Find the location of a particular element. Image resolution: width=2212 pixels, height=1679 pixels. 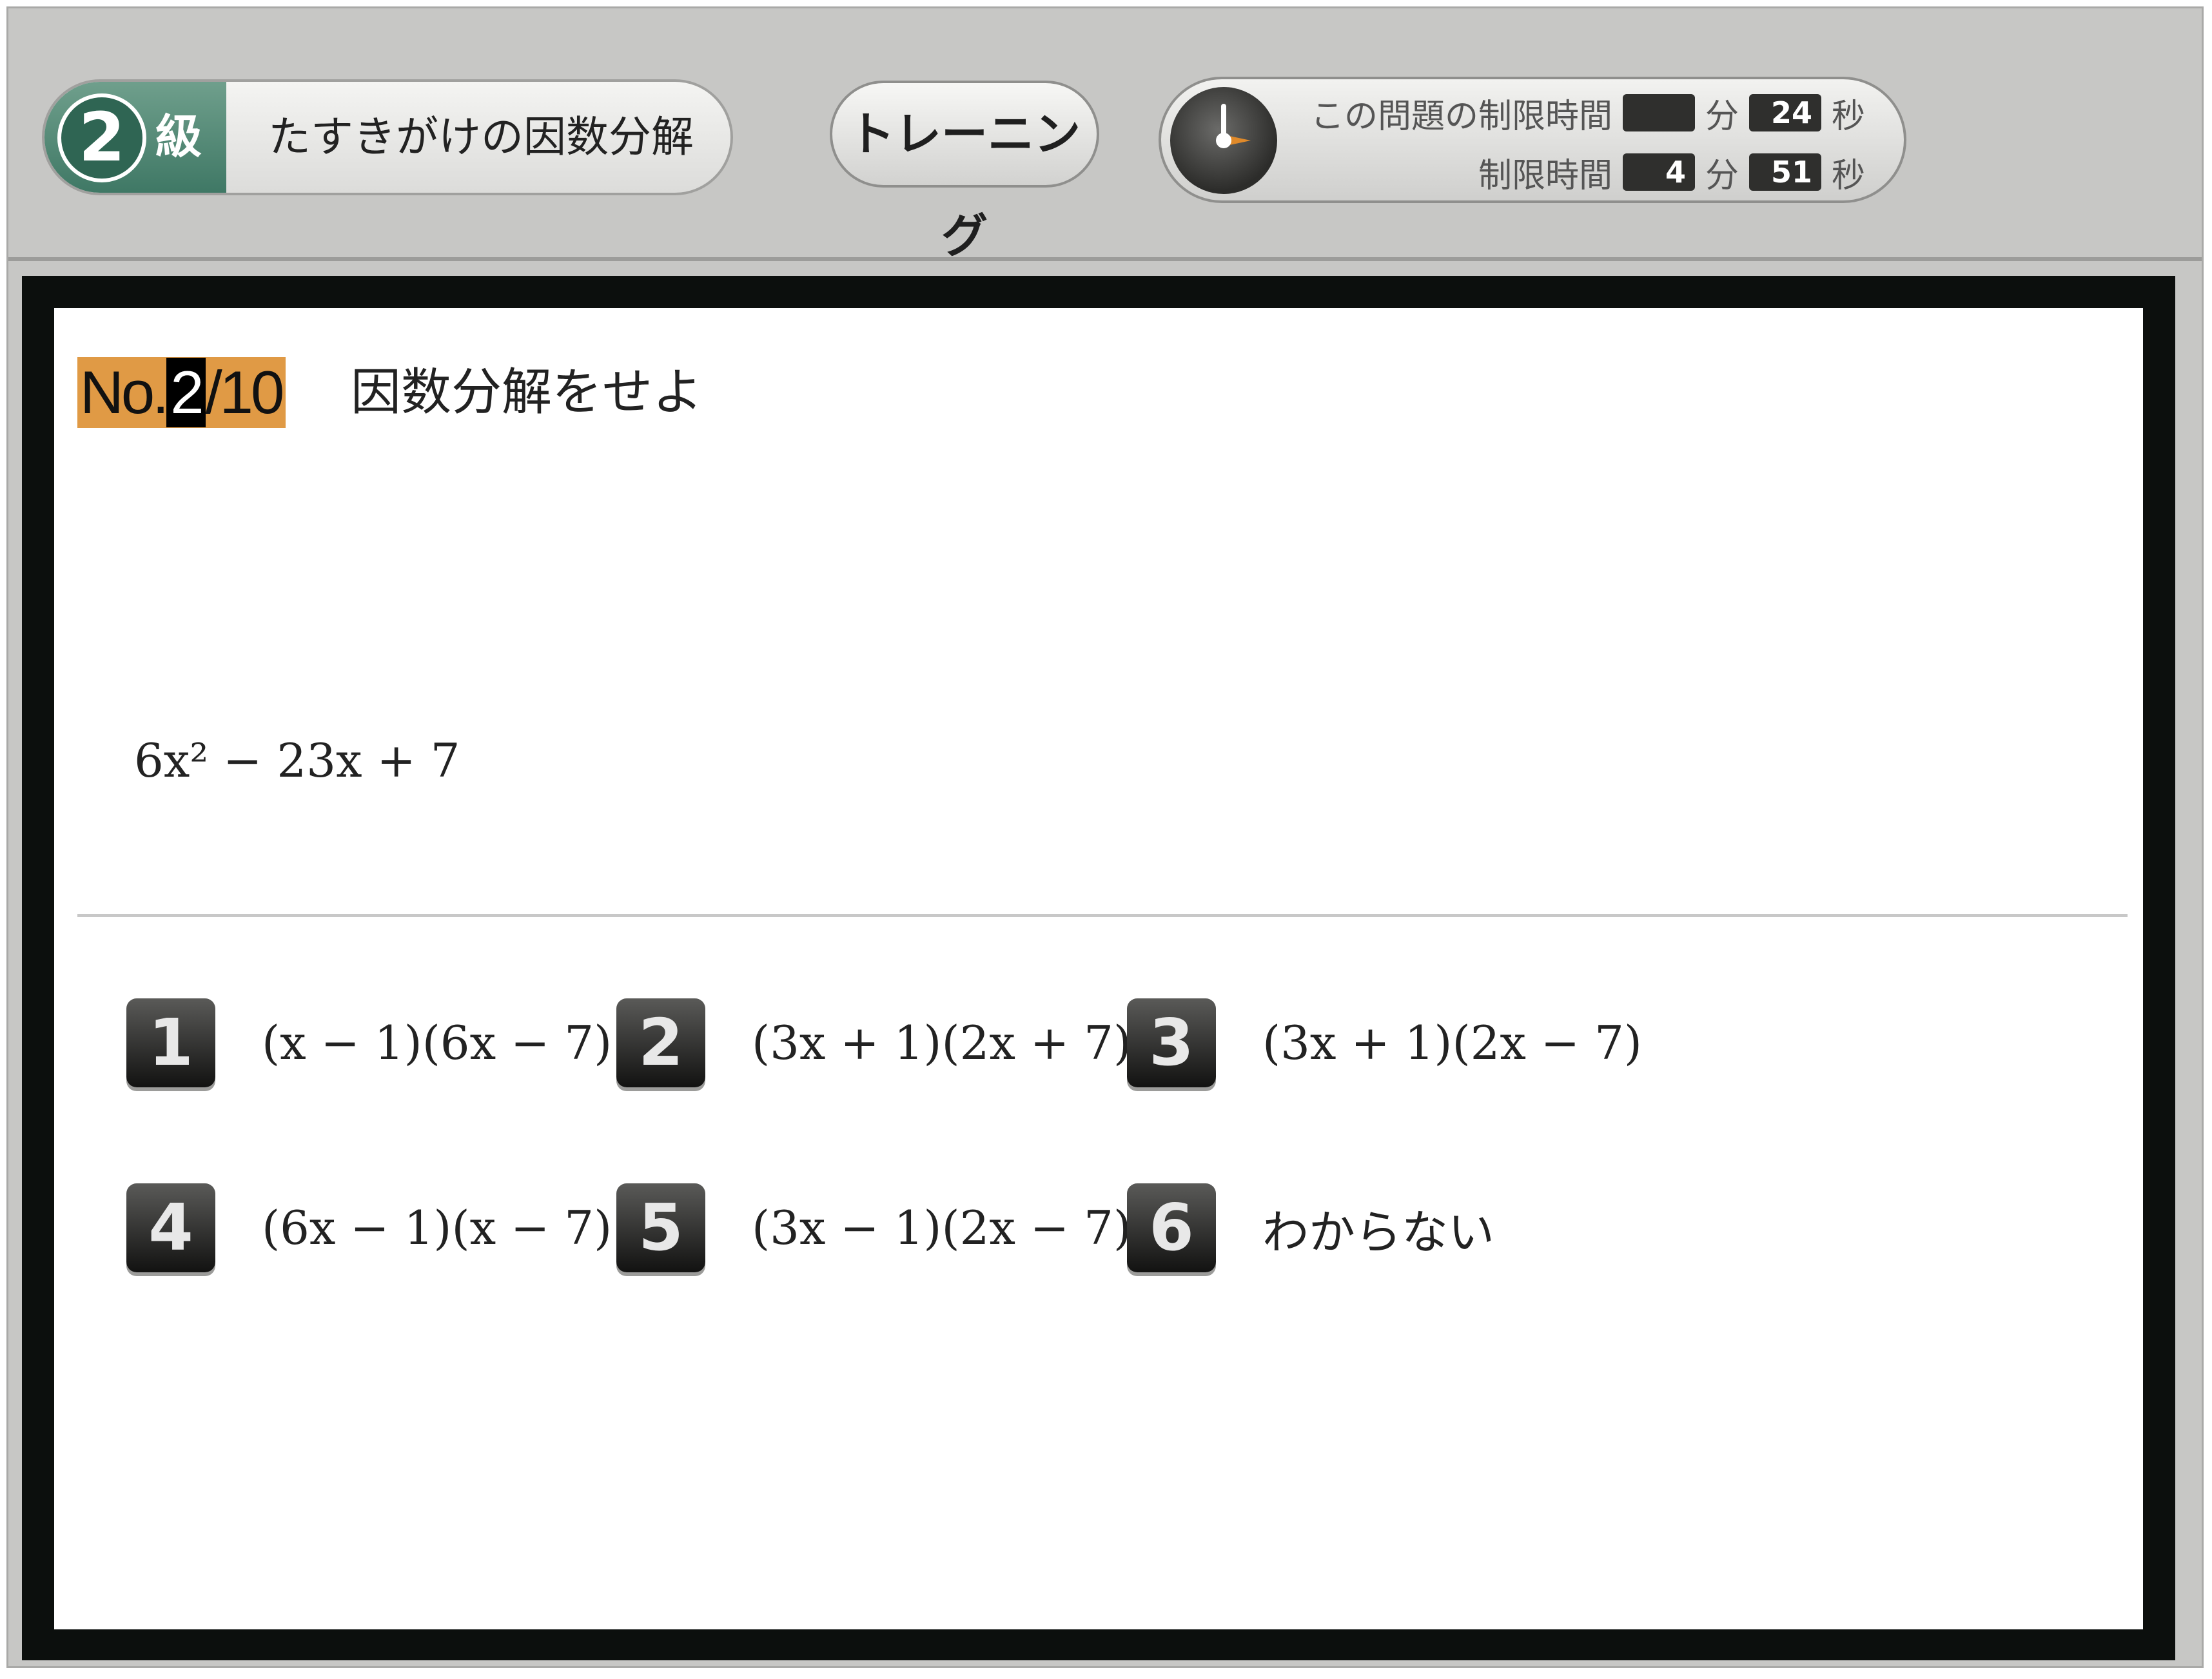

choice-number: 3 is located at coordinates (1171, 1042).